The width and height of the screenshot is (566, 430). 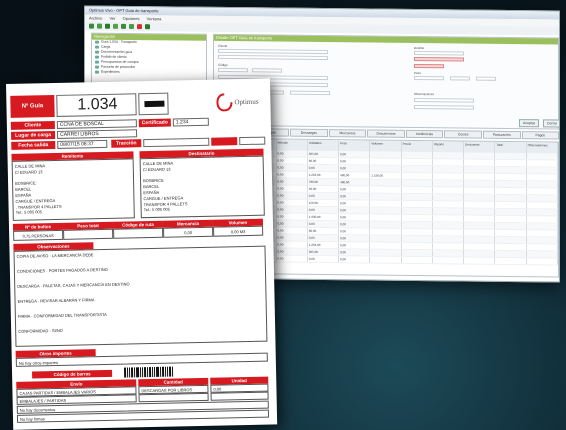 I want to click on print-icon, so click(x=115, y=26).